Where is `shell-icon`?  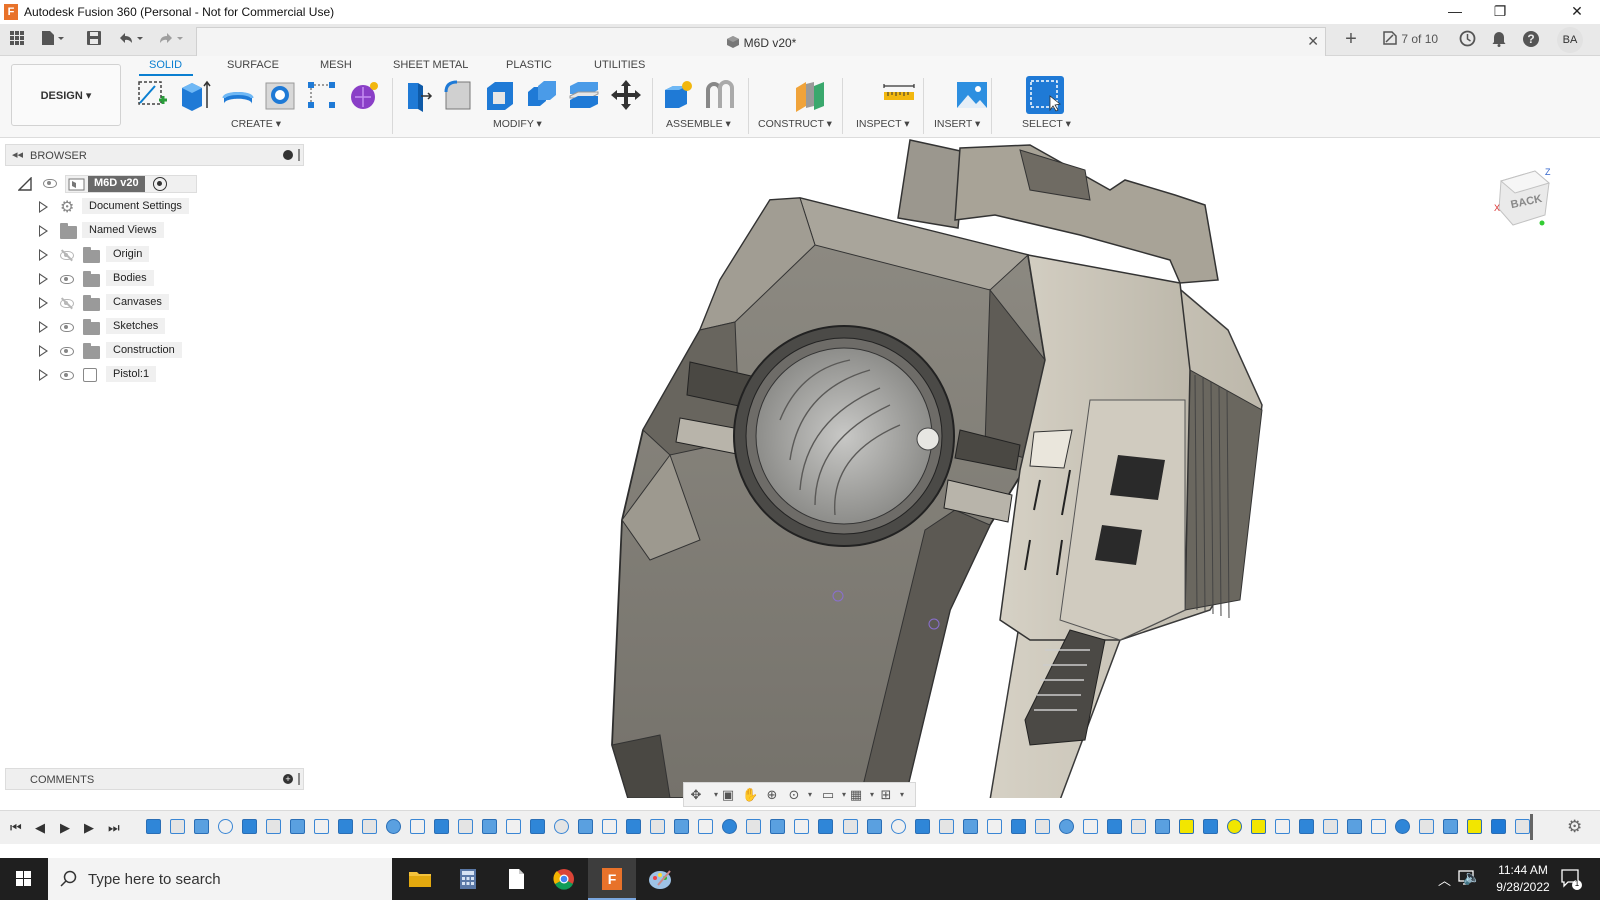 shell-icon is located at coordinates (500, 95).